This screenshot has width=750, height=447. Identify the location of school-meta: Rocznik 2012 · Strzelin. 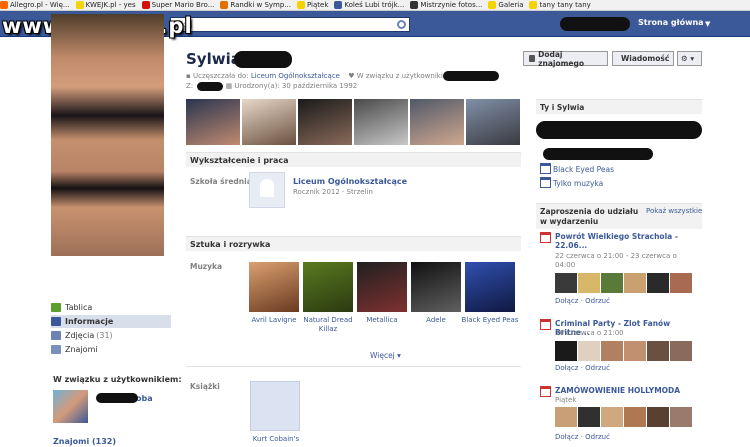
(333, 192).